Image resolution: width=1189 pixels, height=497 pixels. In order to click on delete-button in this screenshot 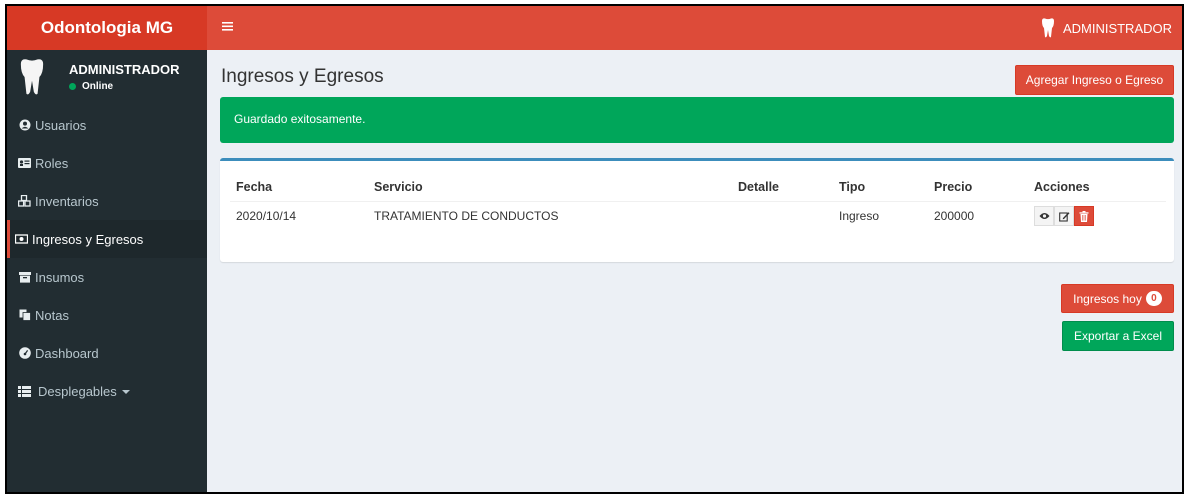, I will do `click(1084, 216)`.